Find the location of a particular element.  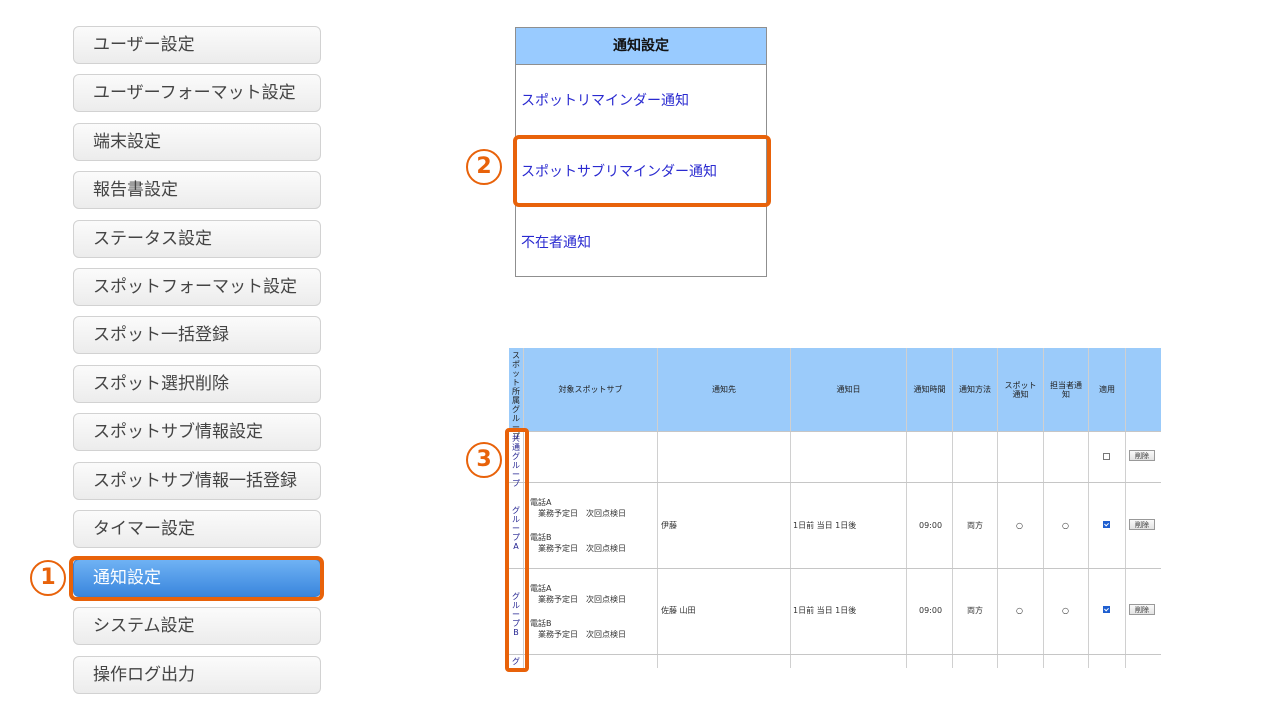

highlight-frame-spot-sub-reminder is located at coordinates (642, 171).